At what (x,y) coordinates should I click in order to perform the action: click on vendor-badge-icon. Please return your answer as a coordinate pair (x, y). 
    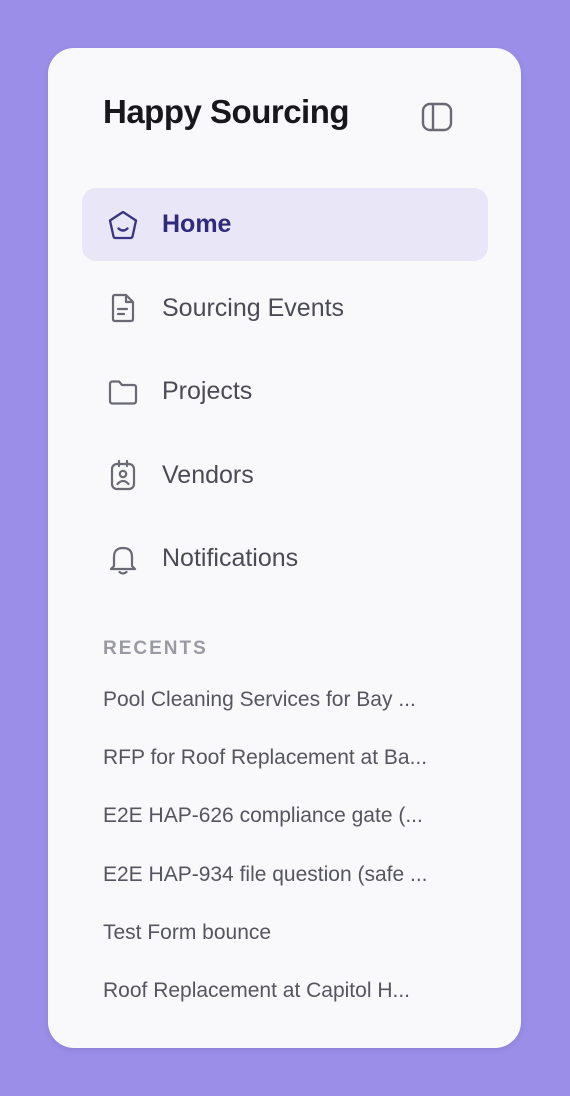
    Looking at the image, I should click on (123, 475).